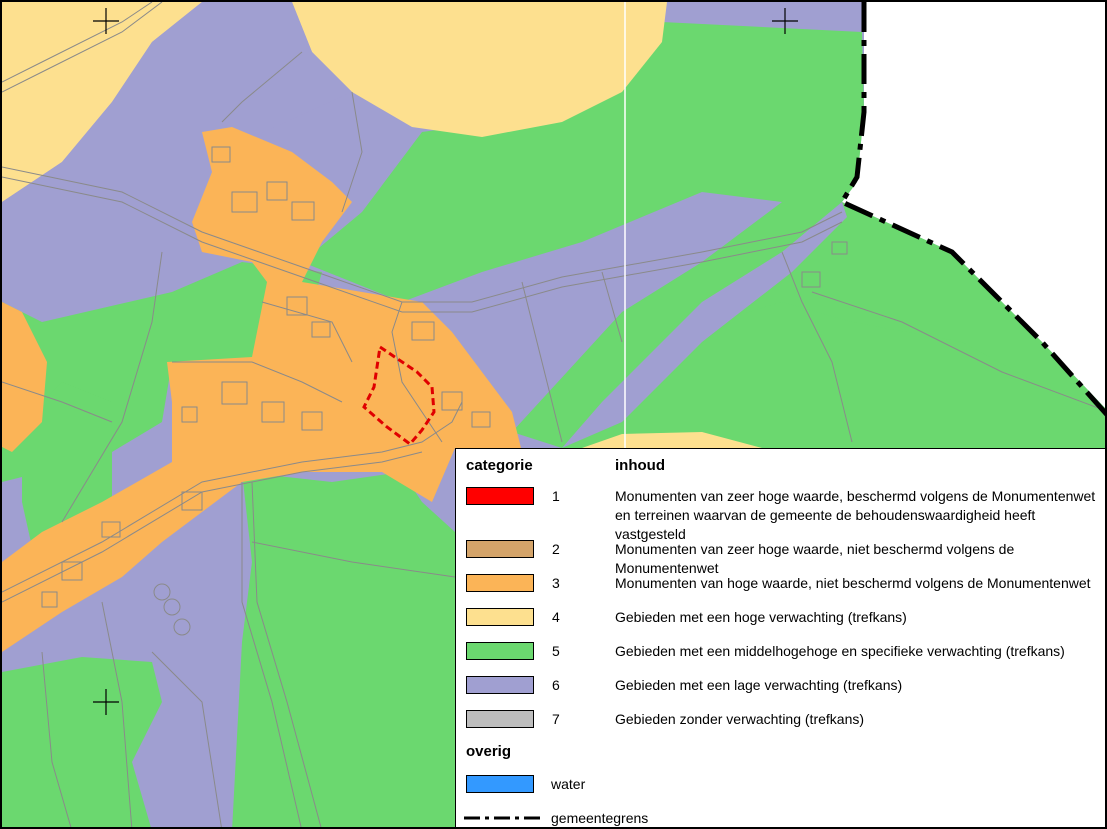 The height and width of the screenshot is (829, 1107). Describe the element at coordinates (489, 751) in the screenshot. I see `legend-other-header: overig` at that location.